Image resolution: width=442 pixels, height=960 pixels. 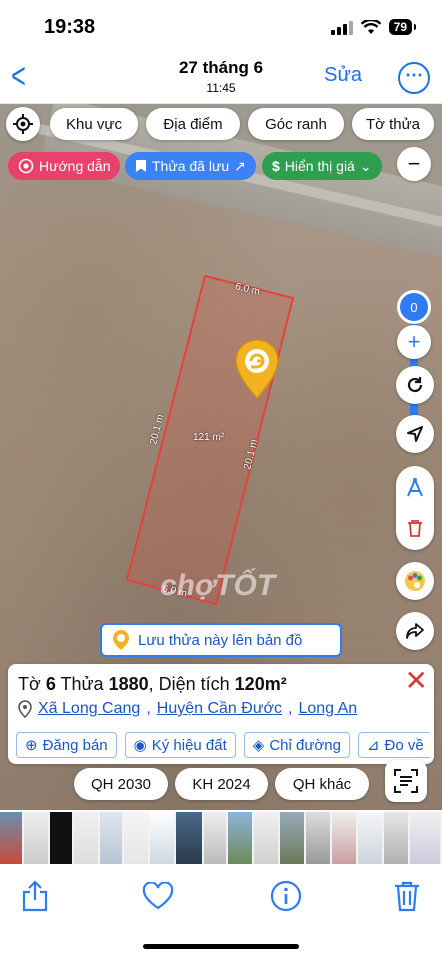 I want to click on delete-photo-button, so click(x=407, y=896).